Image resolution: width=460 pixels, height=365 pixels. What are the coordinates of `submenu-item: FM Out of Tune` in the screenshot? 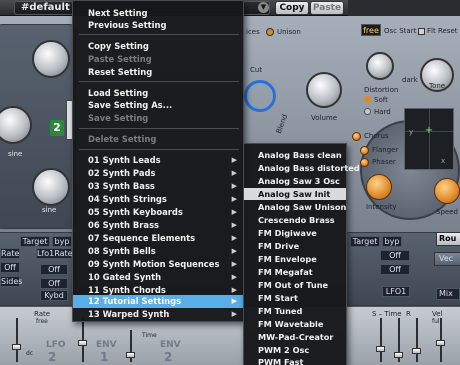 It's located at (295, 285).